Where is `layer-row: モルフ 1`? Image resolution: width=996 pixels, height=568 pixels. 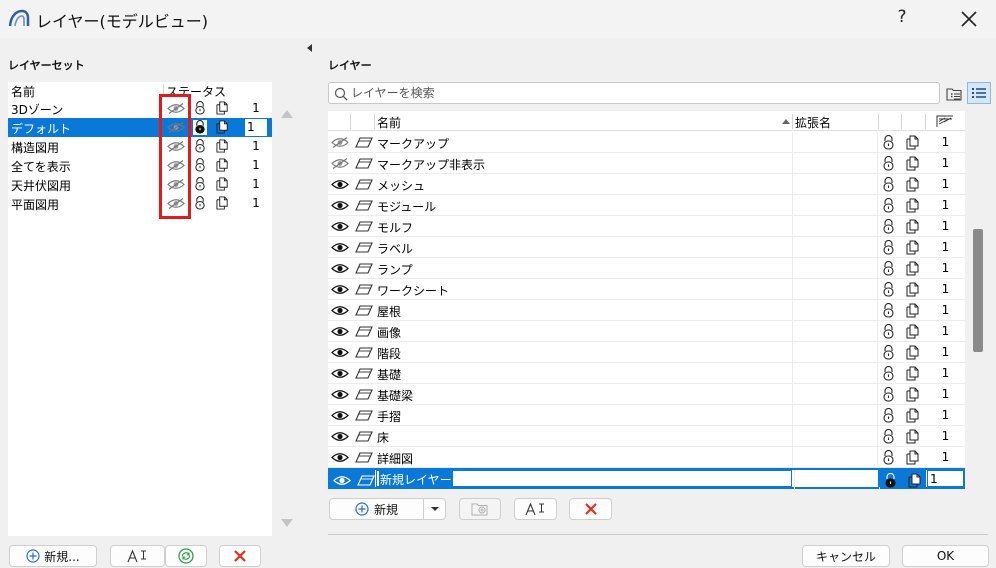 layer-row: モルフ 1 is located at coordinates (646, 226).